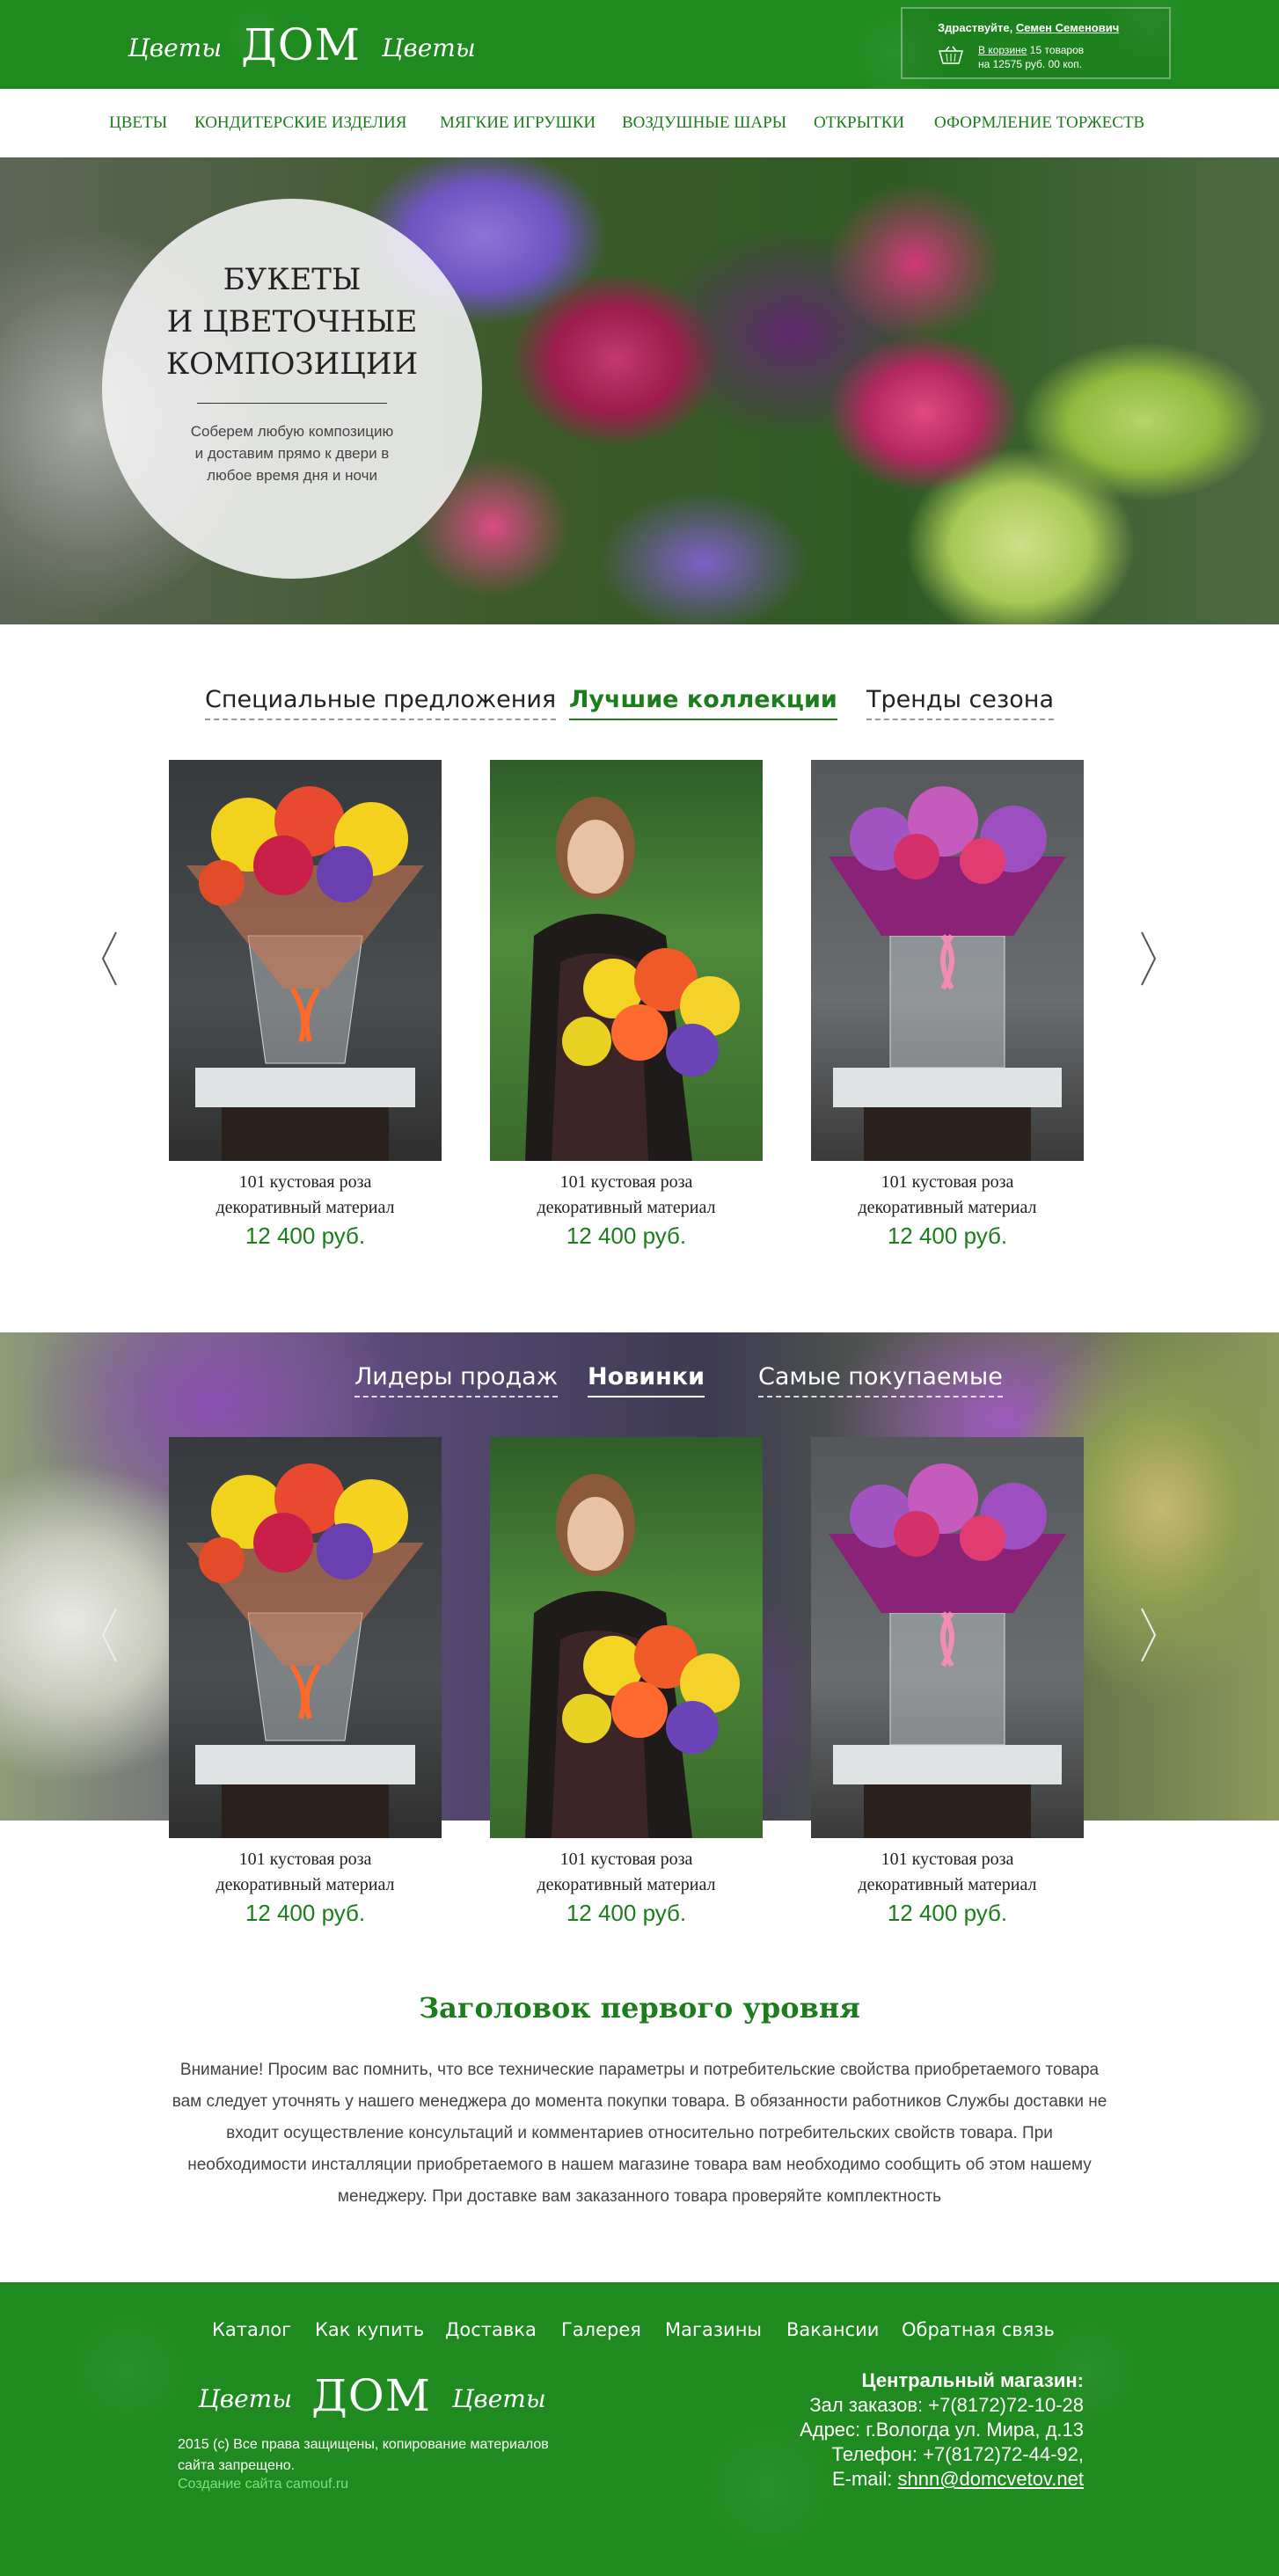  I want to click on hero-title: Букеты и цветочные композиции, so click(292, 322).